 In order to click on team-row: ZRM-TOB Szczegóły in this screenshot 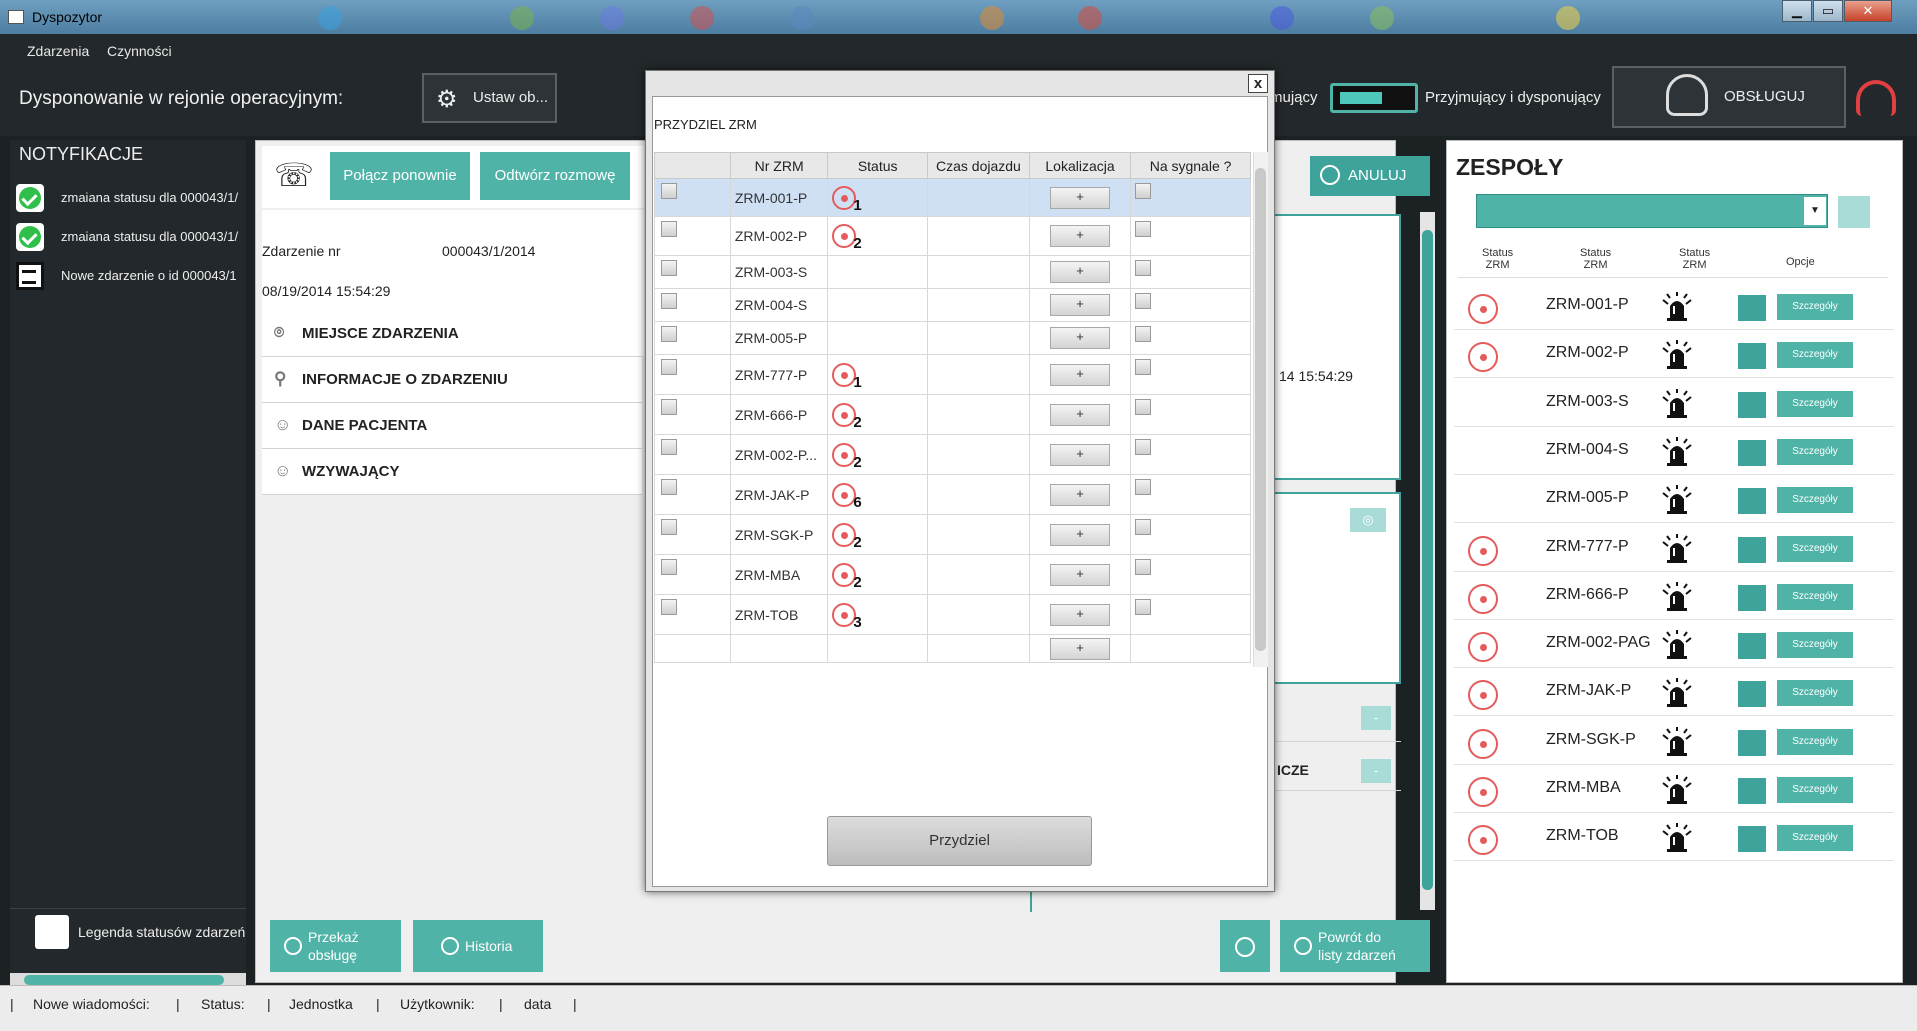, I will do `click(1674, 837)`.